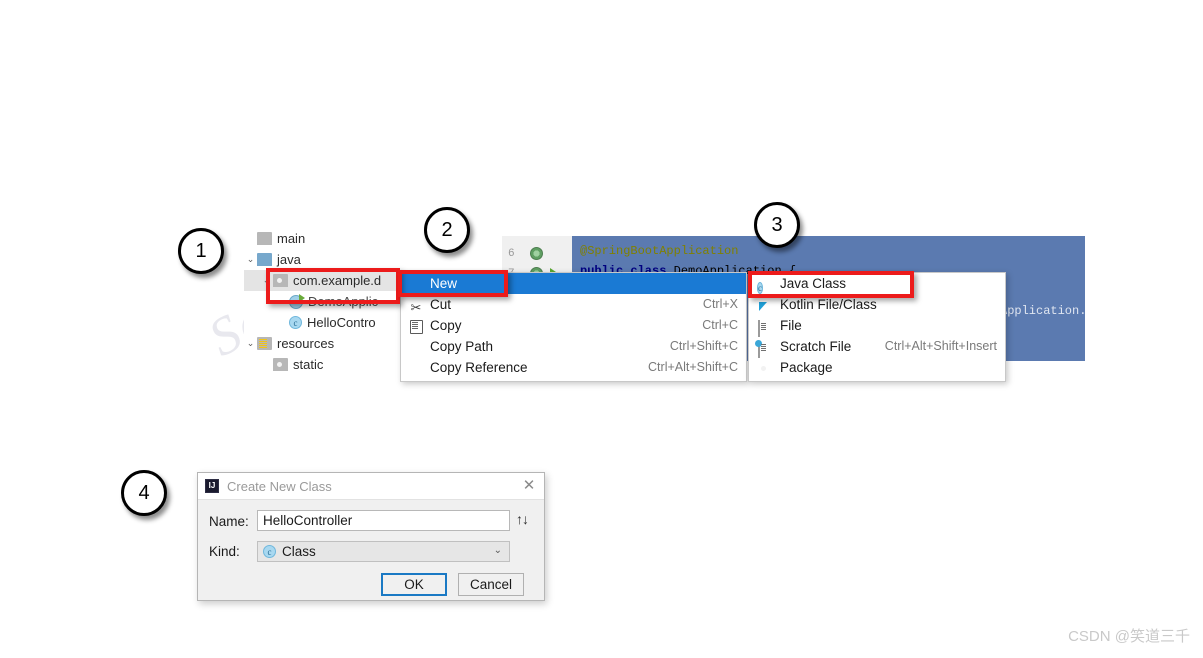  Describe the element at coordinates (573, 346) in the screenshot. I see `context-menu-item-copy-path: Copy Path Ctrl+Shift+C` at that location.